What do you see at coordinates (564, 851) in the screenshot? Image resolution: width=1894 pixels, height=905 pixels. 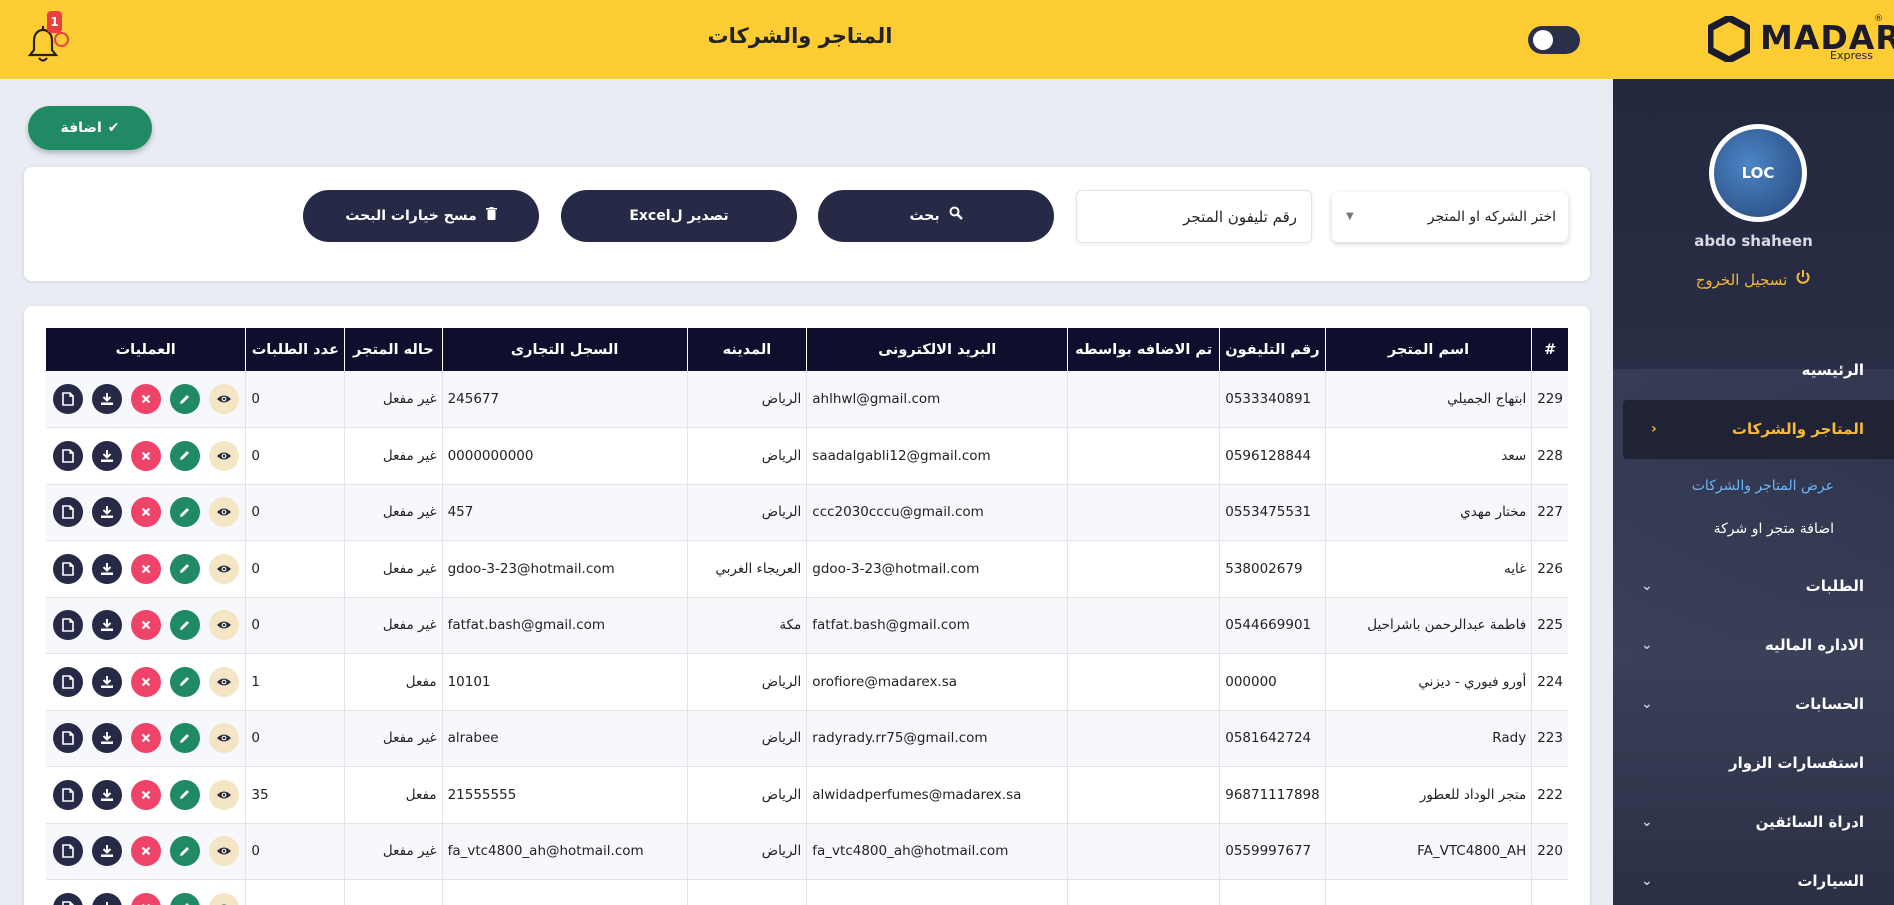 I see `cell-commercial-register: fa_vtc4800_ah@hotmail.com` at bounding box center [564, 851].